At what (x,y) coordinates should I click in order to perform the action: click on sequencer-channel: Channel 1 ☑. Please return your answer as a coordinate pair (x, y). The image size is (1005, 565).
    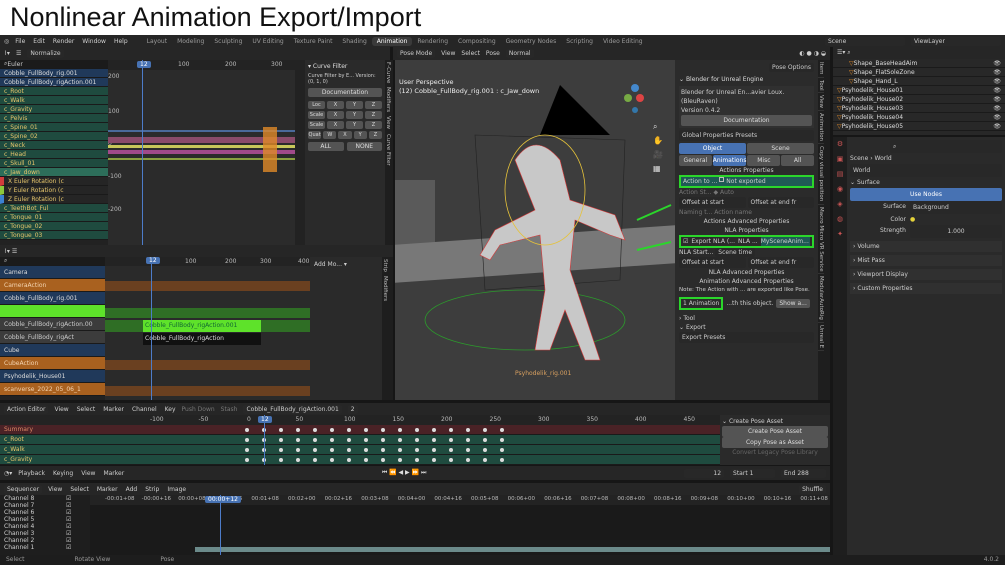
    Looking at the image, I should click on (45, 547).